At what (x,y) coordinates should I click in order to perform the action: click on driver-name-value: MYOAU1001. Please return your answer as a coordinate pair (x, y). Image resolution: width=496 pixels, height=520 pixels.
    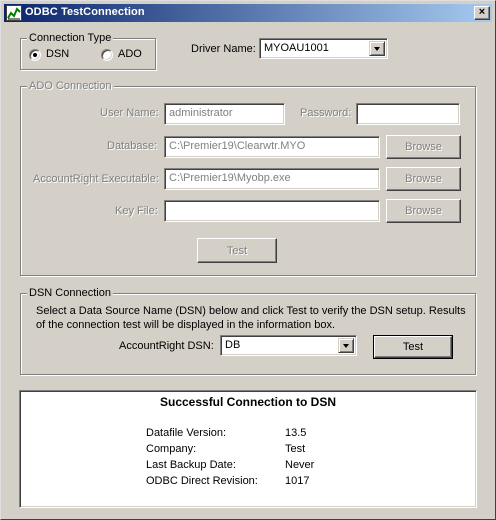
    Looking at the image, I should click on (296, 48).